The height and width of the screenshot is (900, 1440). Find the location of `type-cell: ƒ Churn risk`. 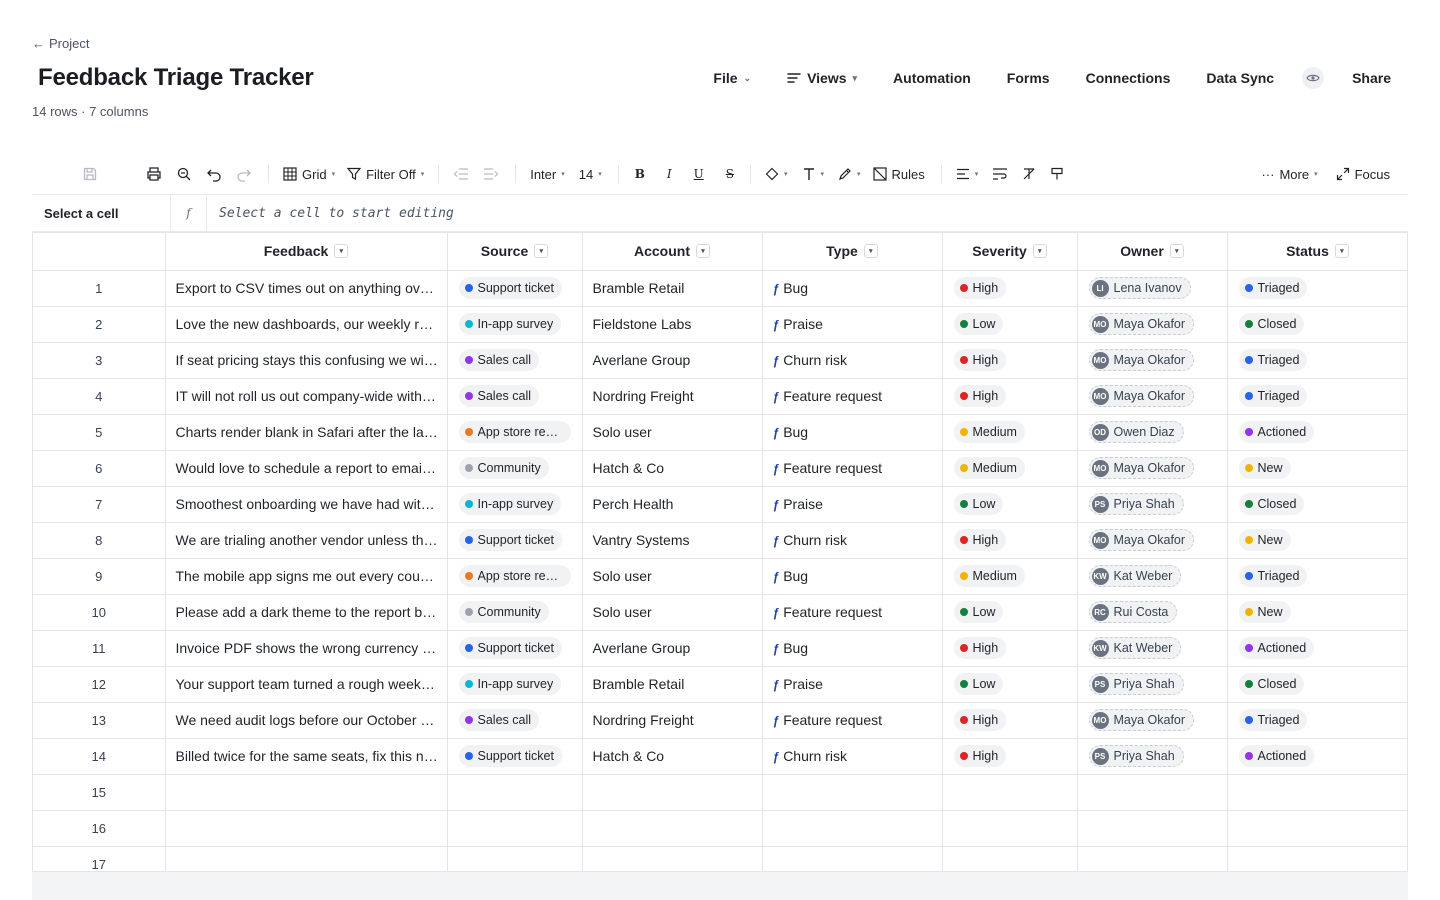

type-cell: ƒ Churn risk is located at coordinates (852, 360).